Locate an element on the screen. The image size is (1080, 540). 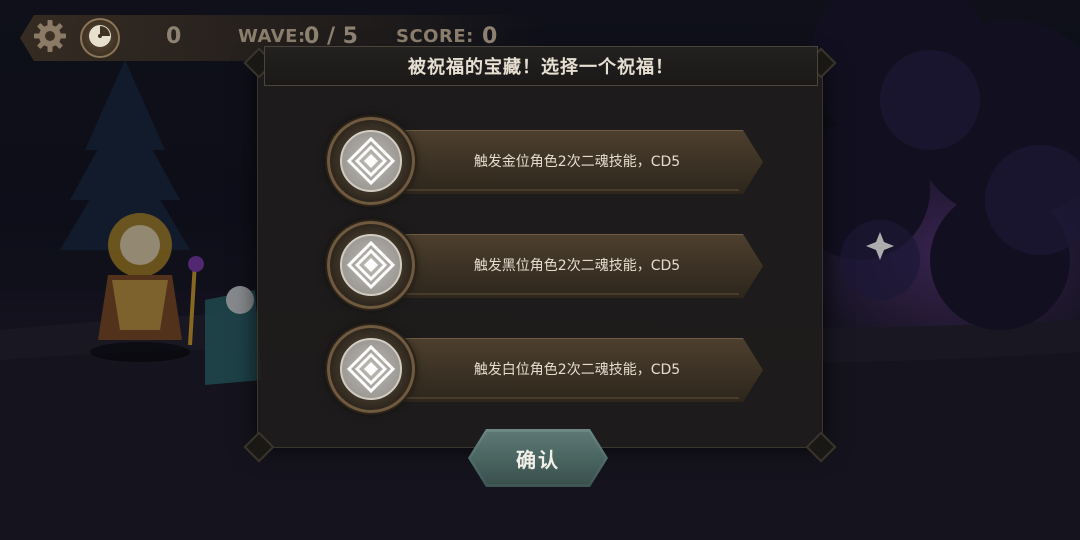
blessing-option-black: 触发黑位角色2次二魂技能，CD5 is located at coordinates (547, 267).